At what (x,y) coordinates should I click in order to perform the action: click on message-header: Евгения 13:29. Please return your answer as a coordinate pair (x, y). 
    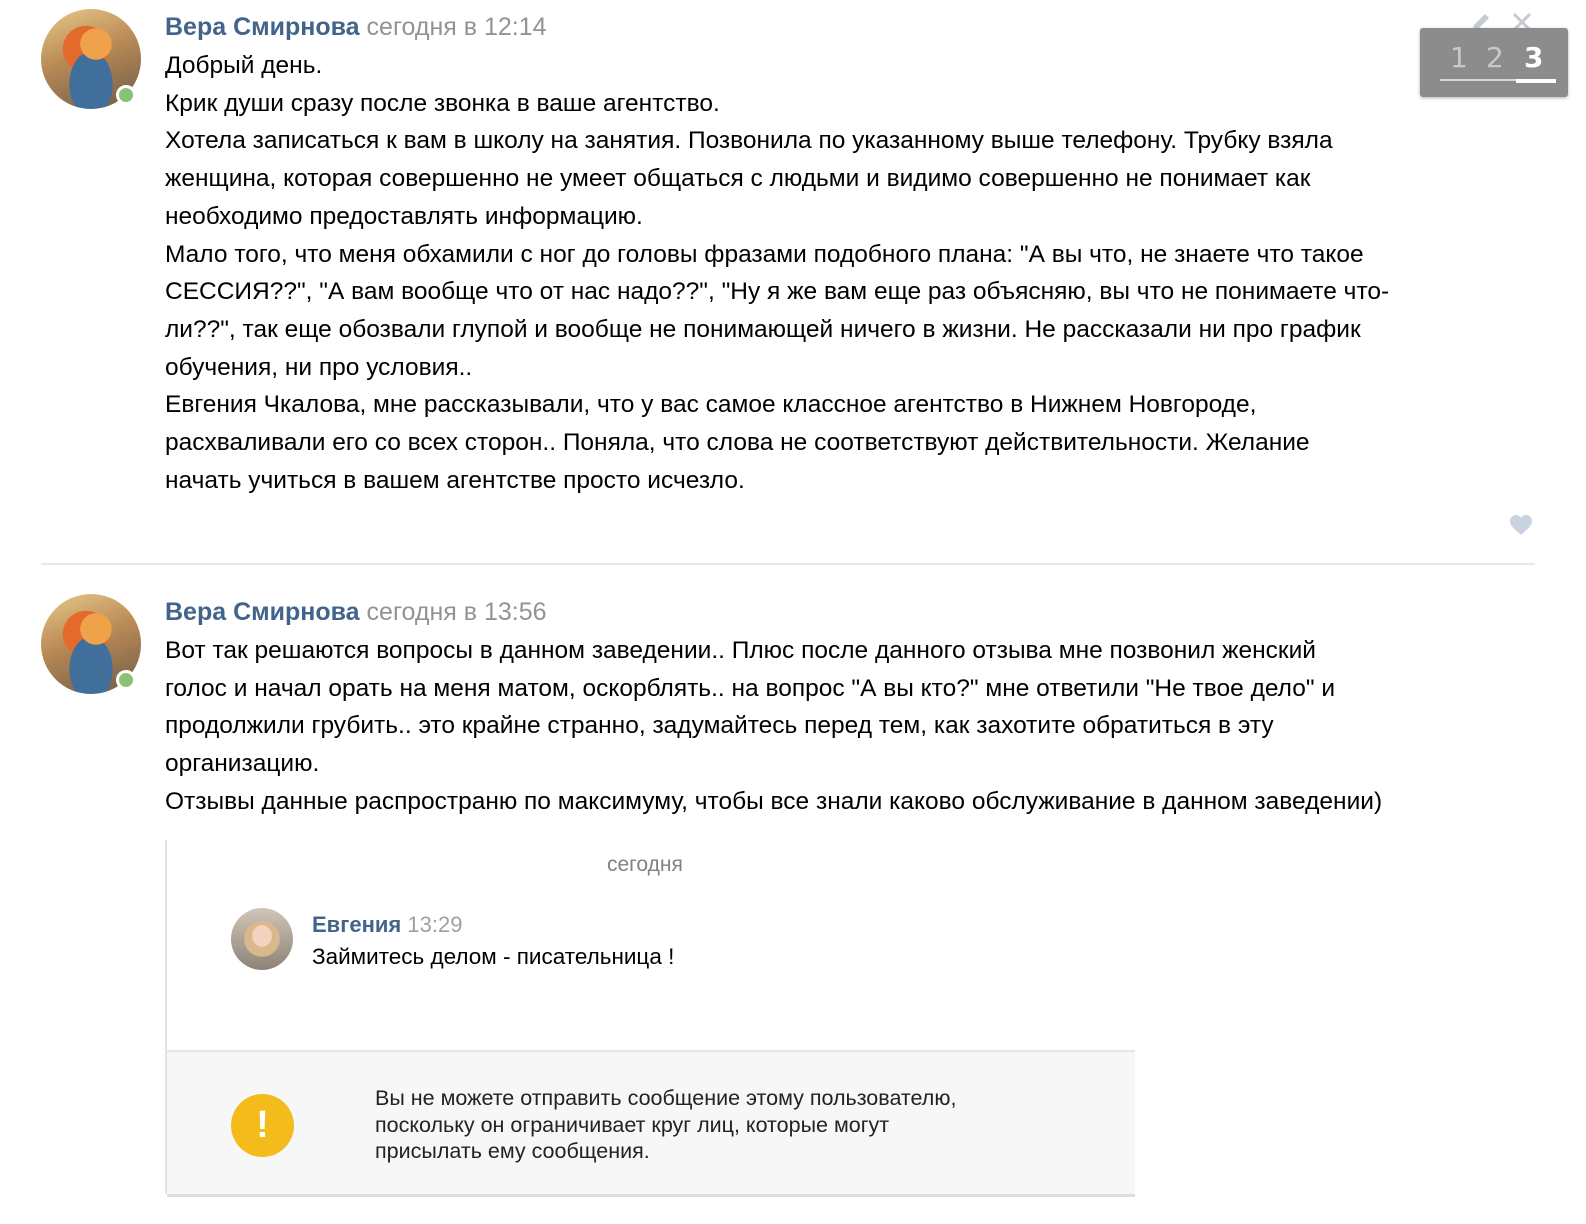
    Looking at the image, I should click on (387, 925).